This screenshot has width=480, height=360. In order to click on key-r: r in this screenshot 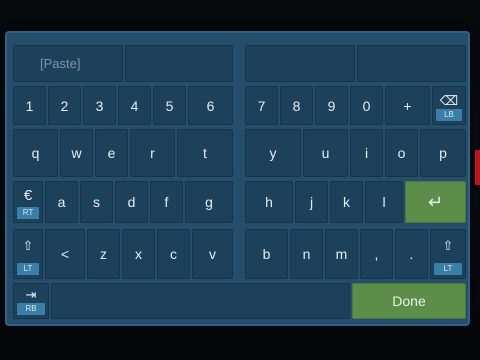, I will do `click(152, 153)`.